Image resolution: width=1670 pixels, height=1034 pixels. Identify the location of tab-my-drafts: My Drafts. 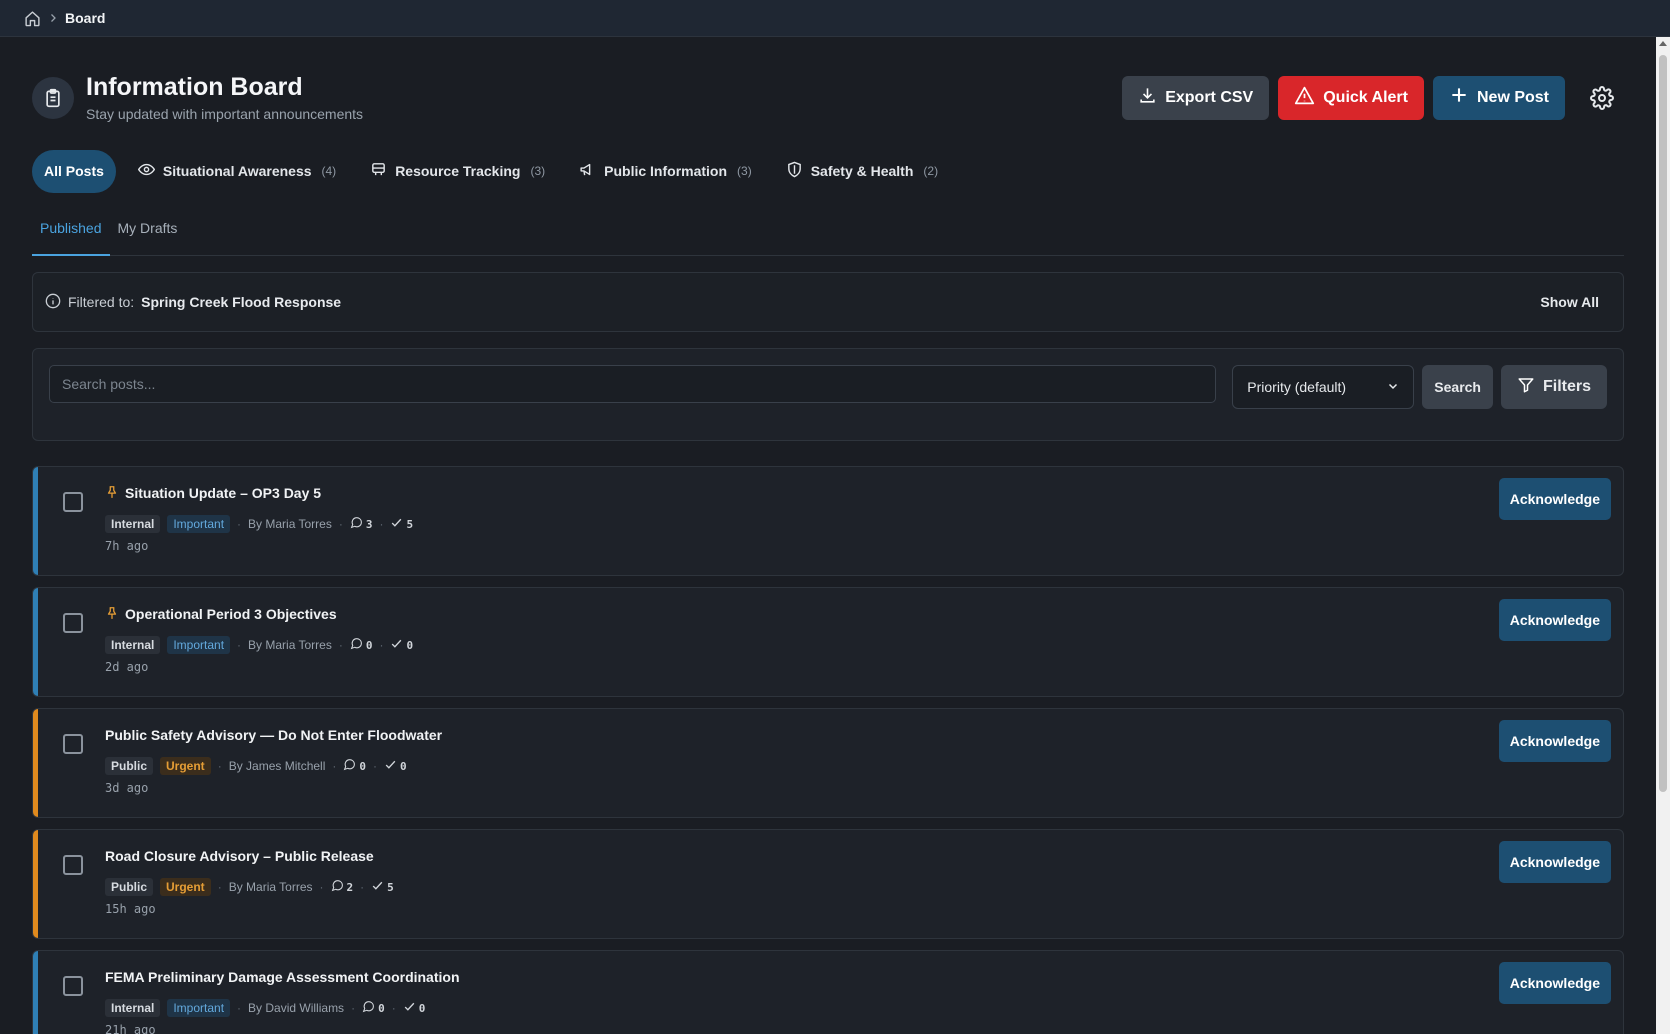
(148, 235).